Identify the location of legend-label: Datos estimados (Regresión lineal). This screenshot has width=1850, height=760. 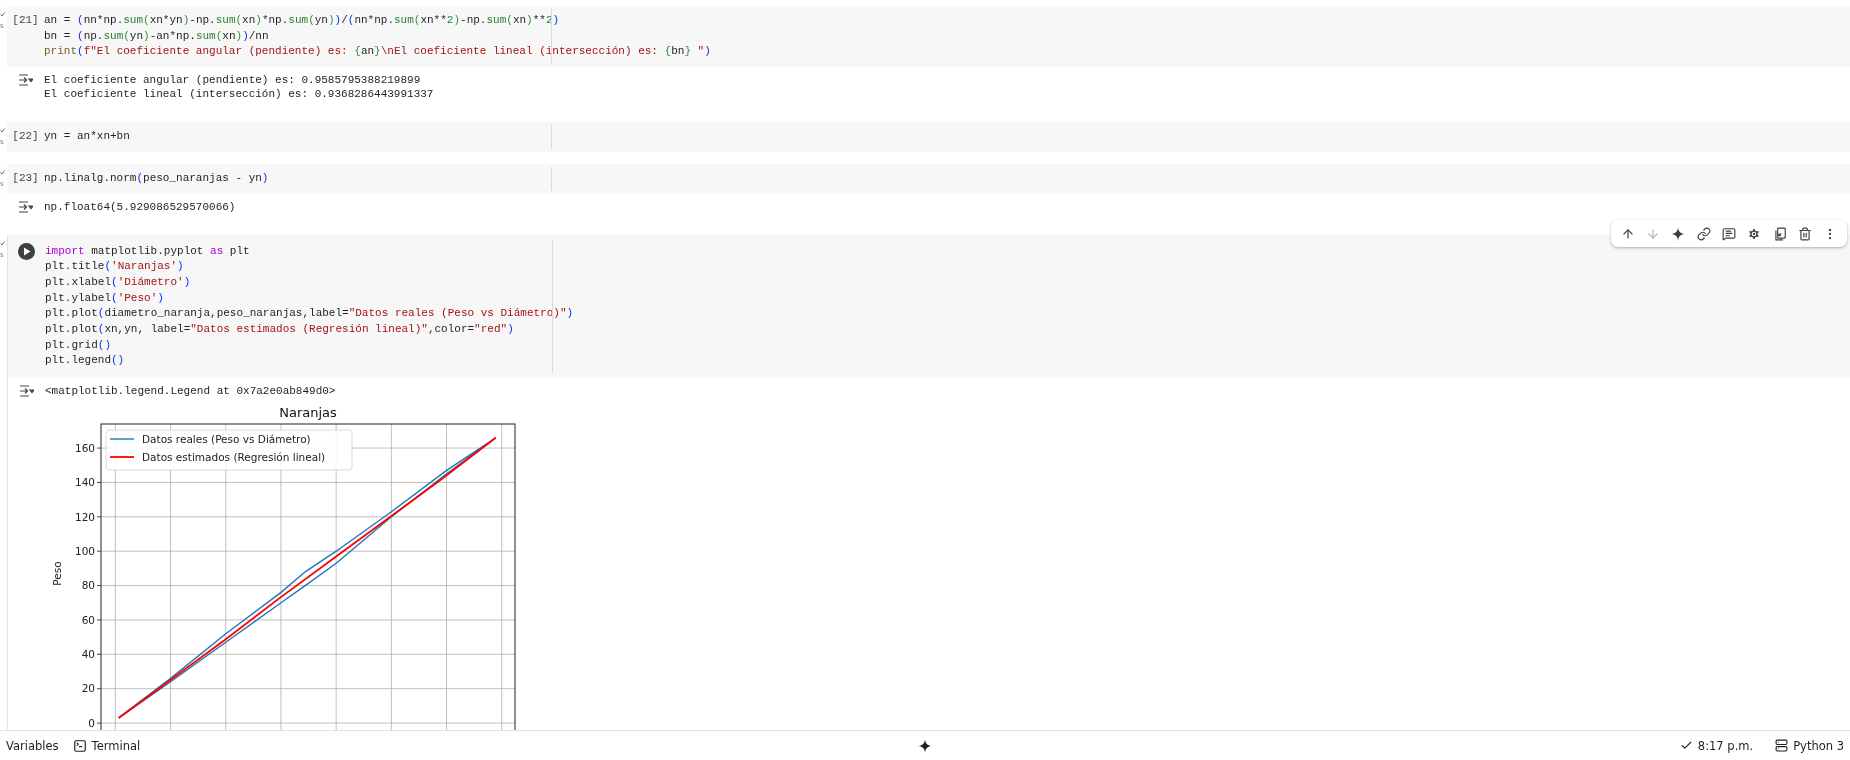
(234, 457).